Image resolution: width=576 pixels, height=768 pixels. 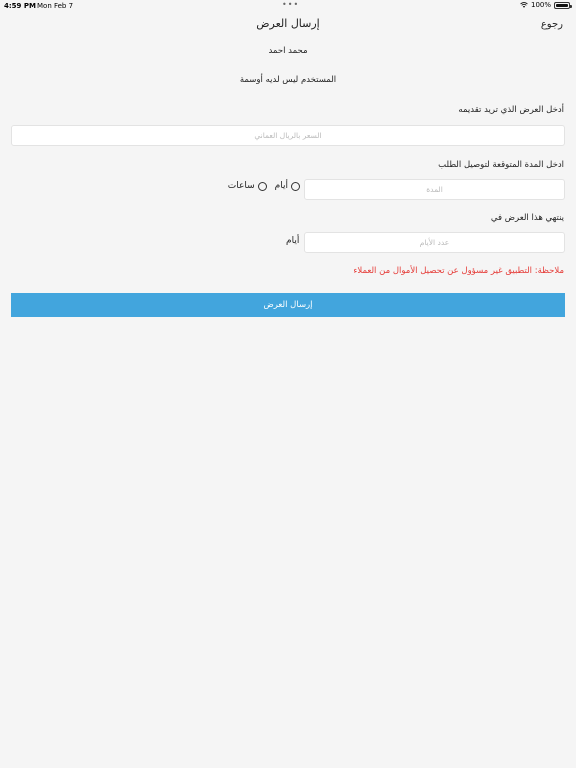 What do you see at coordinates (288, 305) in the screenshot?
I see `submit-offer-button: إرسال العرض` at bounding box center [288, 305].